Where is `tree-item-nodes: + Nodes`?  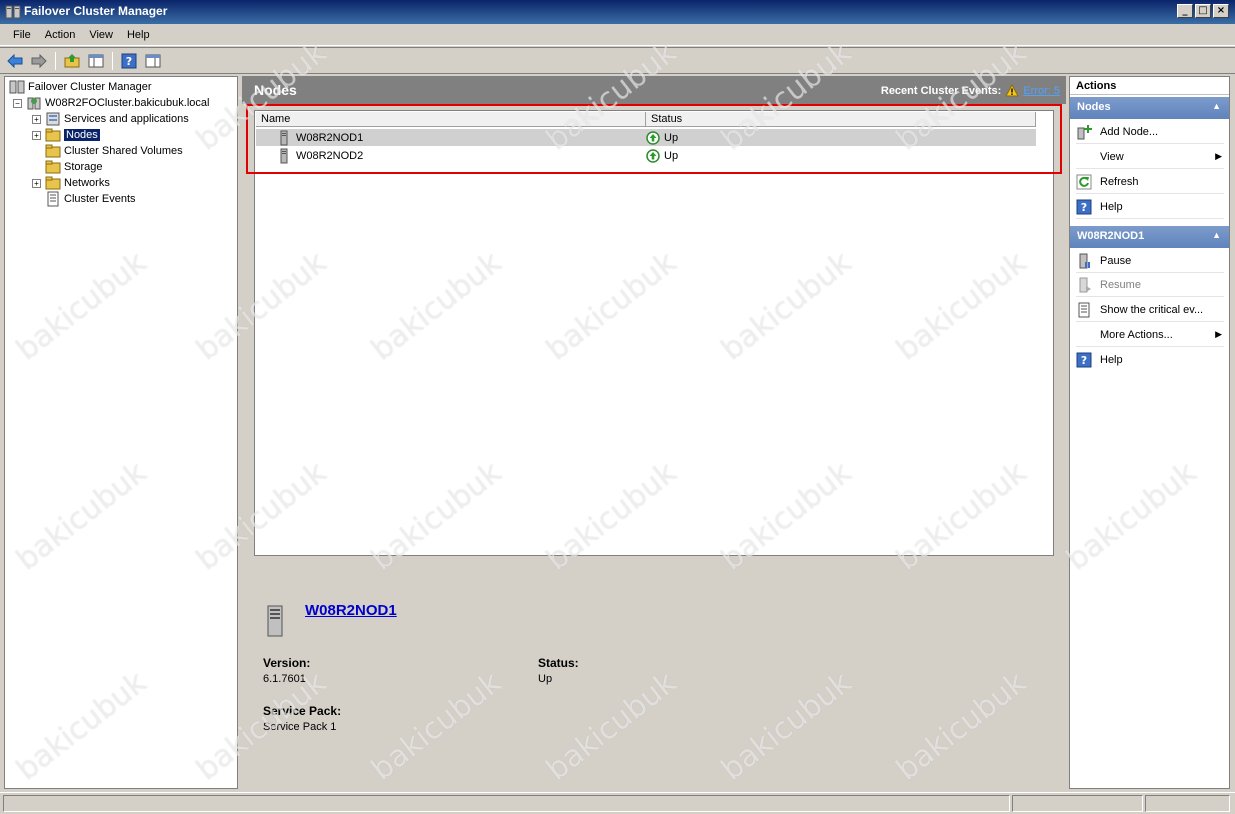 tree-item-nodes: + Nodes is located at coordinates (66, 135).